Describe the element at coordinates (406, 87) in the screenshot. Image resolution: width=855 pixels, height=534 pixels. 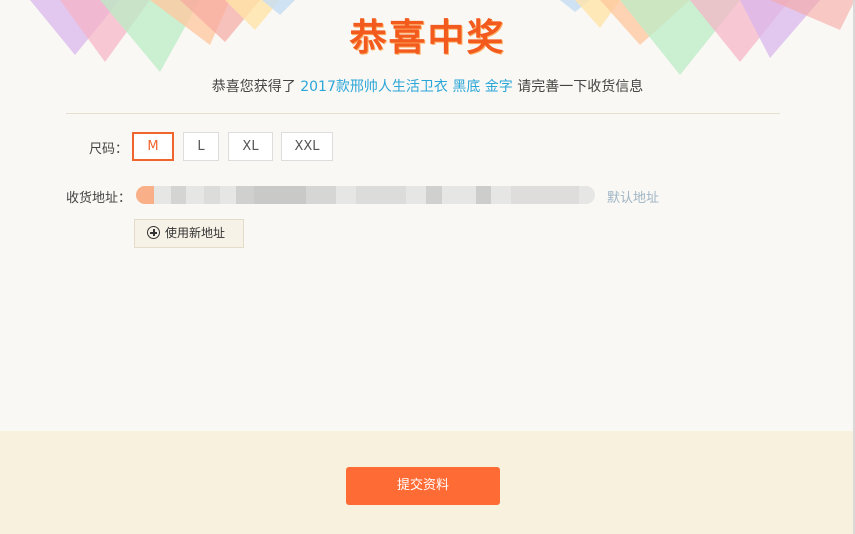
I see `prize-name: 2017款邢帅人生活卫衣 黑底 金字` at that location.